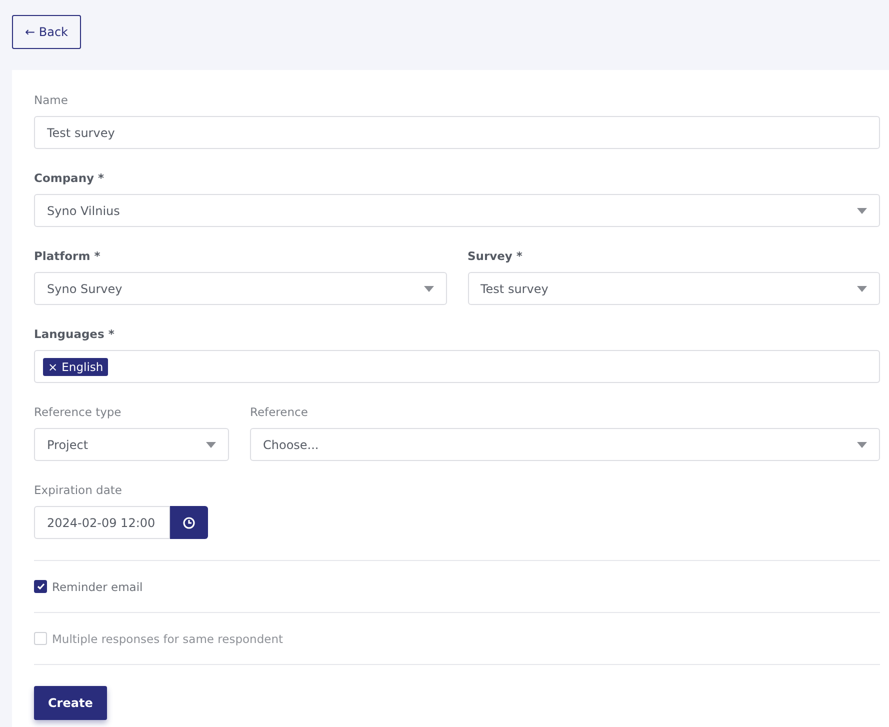  What do you see at coordinates (279, 412) in the screenshot?
I see `field-label: Reference` at bounding box center [279, 412].